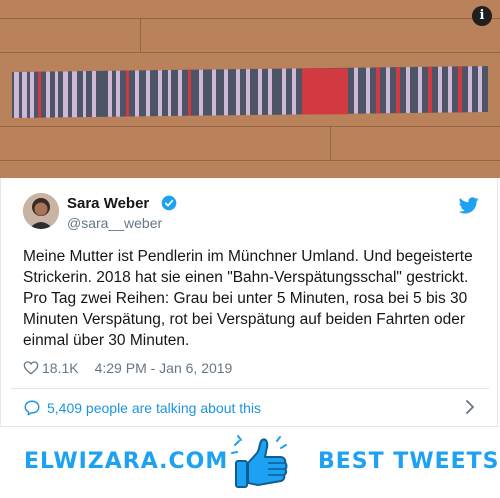 This screenshot has width=500, height=498. What do you see at coordinates (482, 16) in the screenshot?
I see `info-icon: i` at bounding box center [482, 16].